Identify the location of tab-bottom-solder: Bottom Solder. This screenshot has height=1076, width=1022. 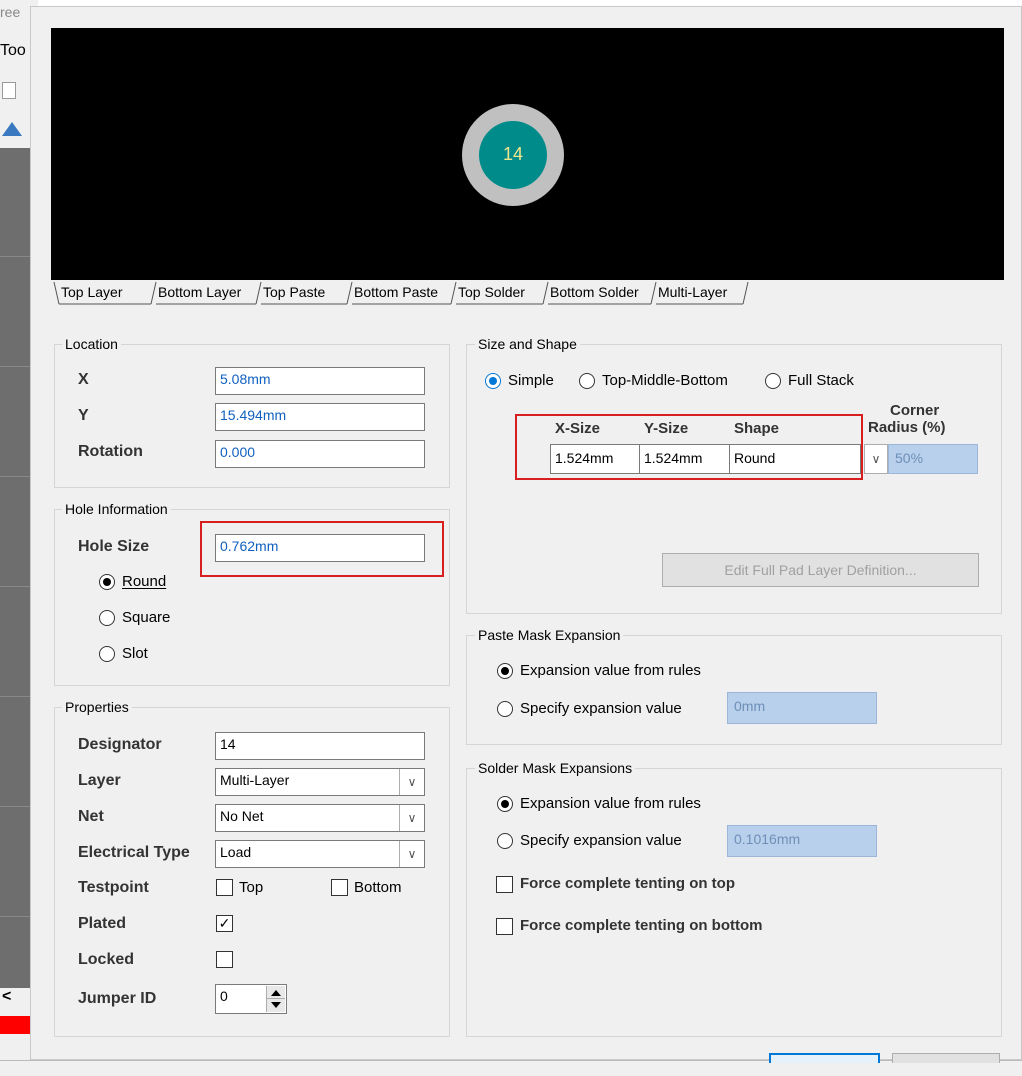
(594, 292).